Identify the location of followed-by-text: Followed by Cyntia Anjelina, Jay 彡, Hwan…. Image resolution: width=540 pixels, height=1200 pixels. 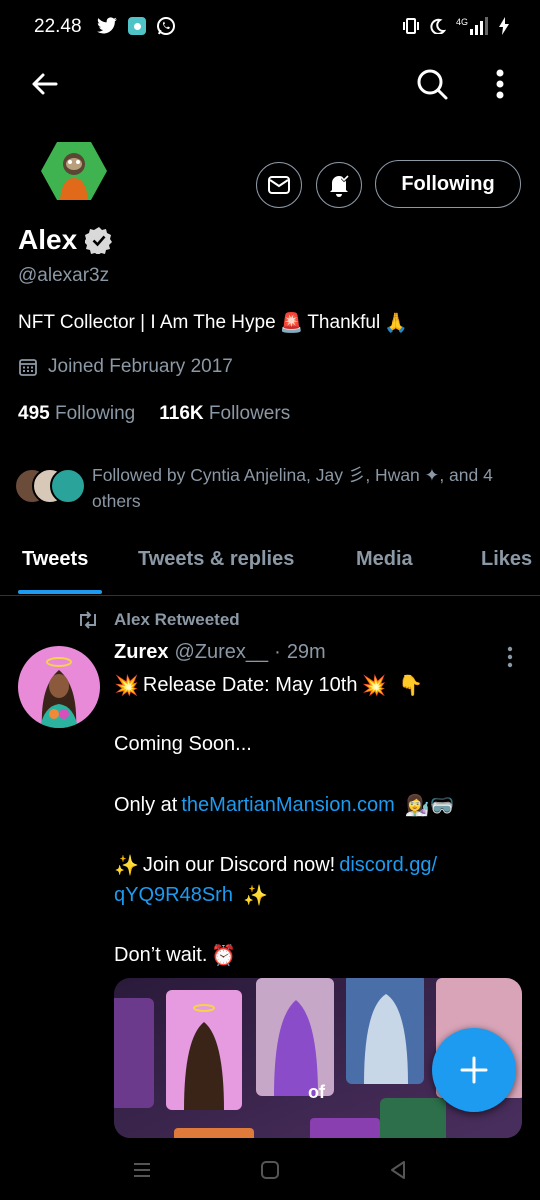
(292, 488).